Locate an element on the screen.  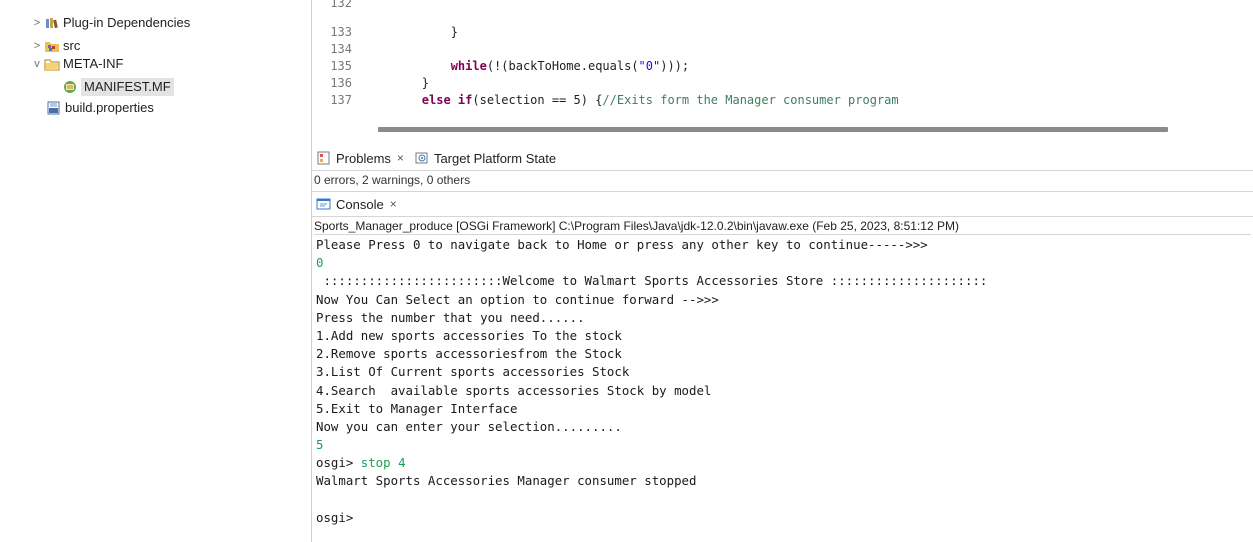
code-token: while is located at coordinates (468, 66).